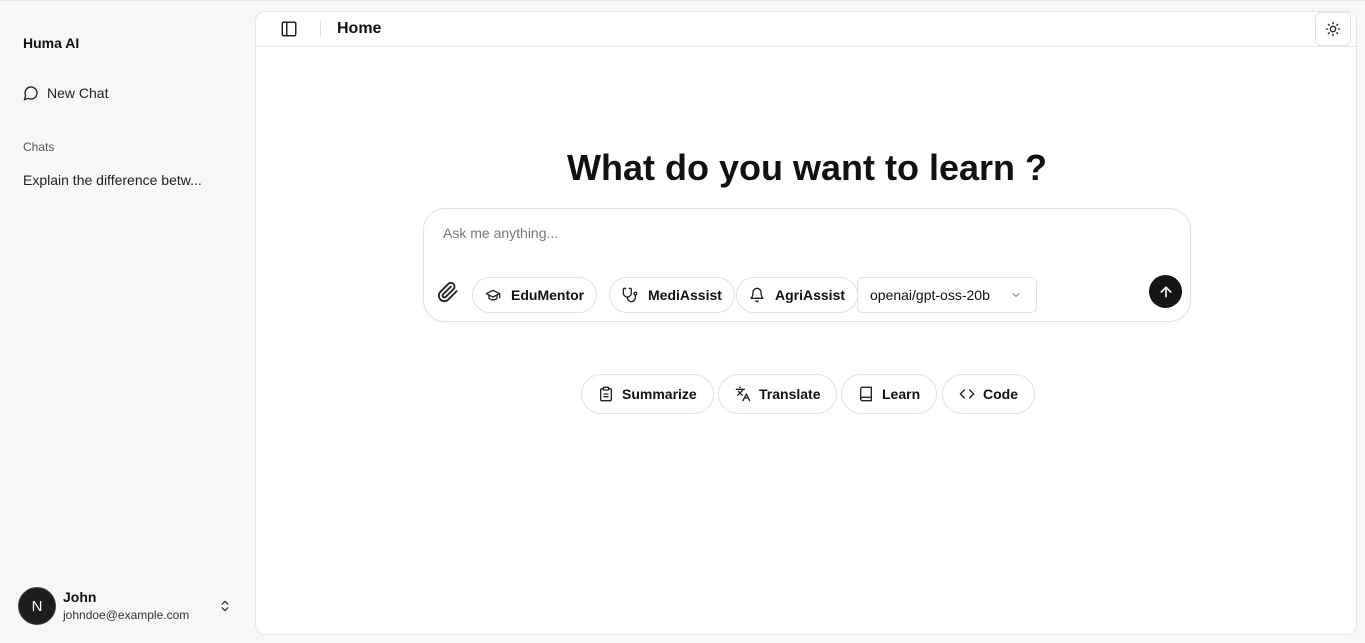  I want to click on model-select: openai/gpt-oss-20b, so click(947, 295).